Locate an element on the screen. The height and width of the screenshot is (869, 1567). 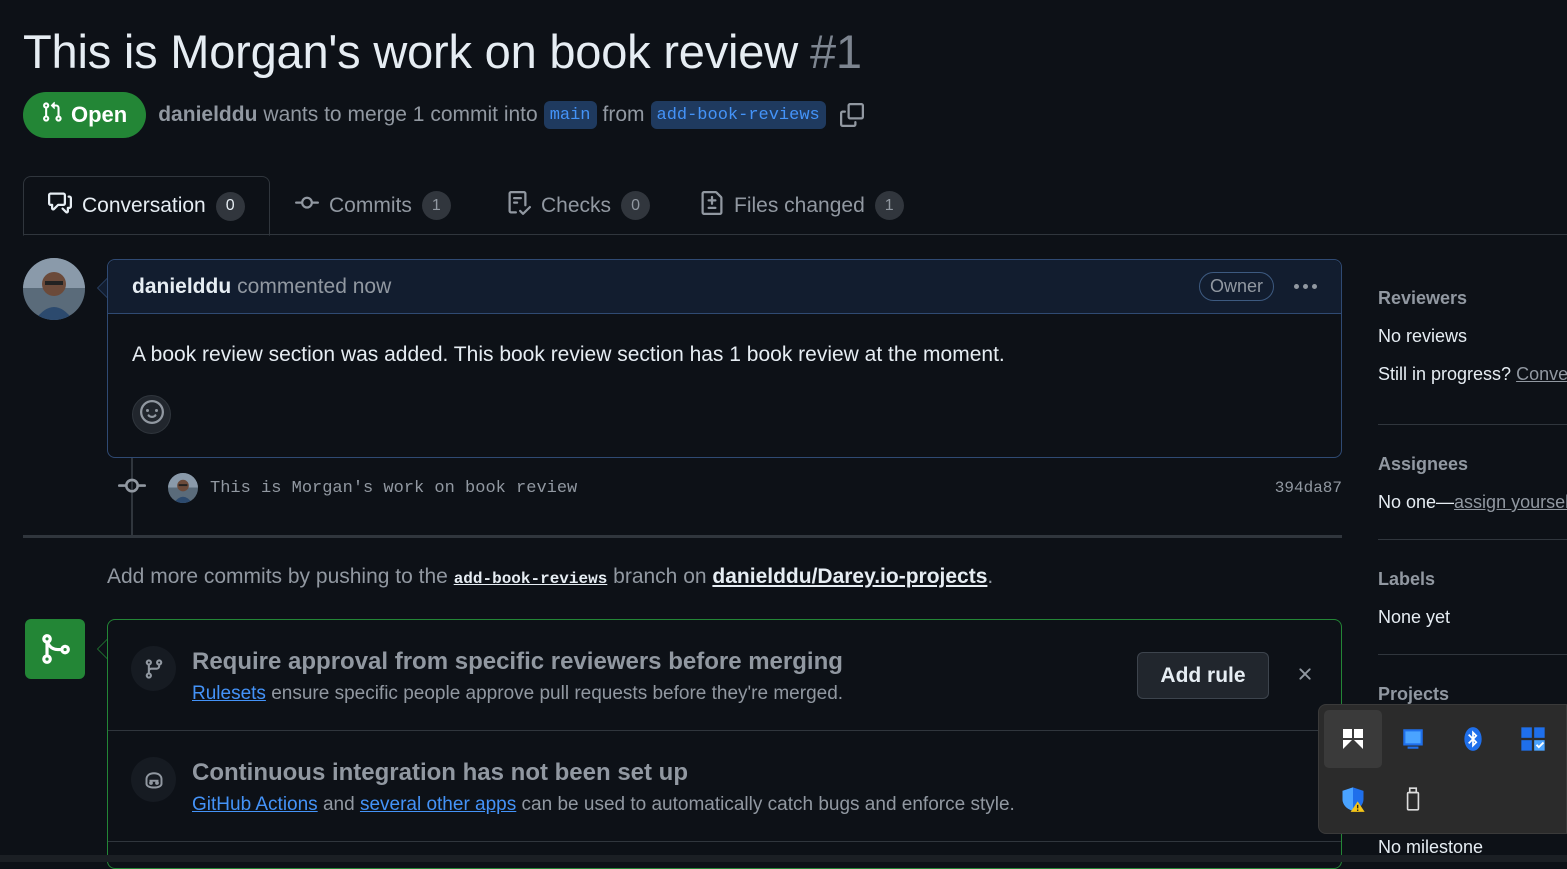
tab-conversation: Conversation 0 is located at coordinates (146, 206).